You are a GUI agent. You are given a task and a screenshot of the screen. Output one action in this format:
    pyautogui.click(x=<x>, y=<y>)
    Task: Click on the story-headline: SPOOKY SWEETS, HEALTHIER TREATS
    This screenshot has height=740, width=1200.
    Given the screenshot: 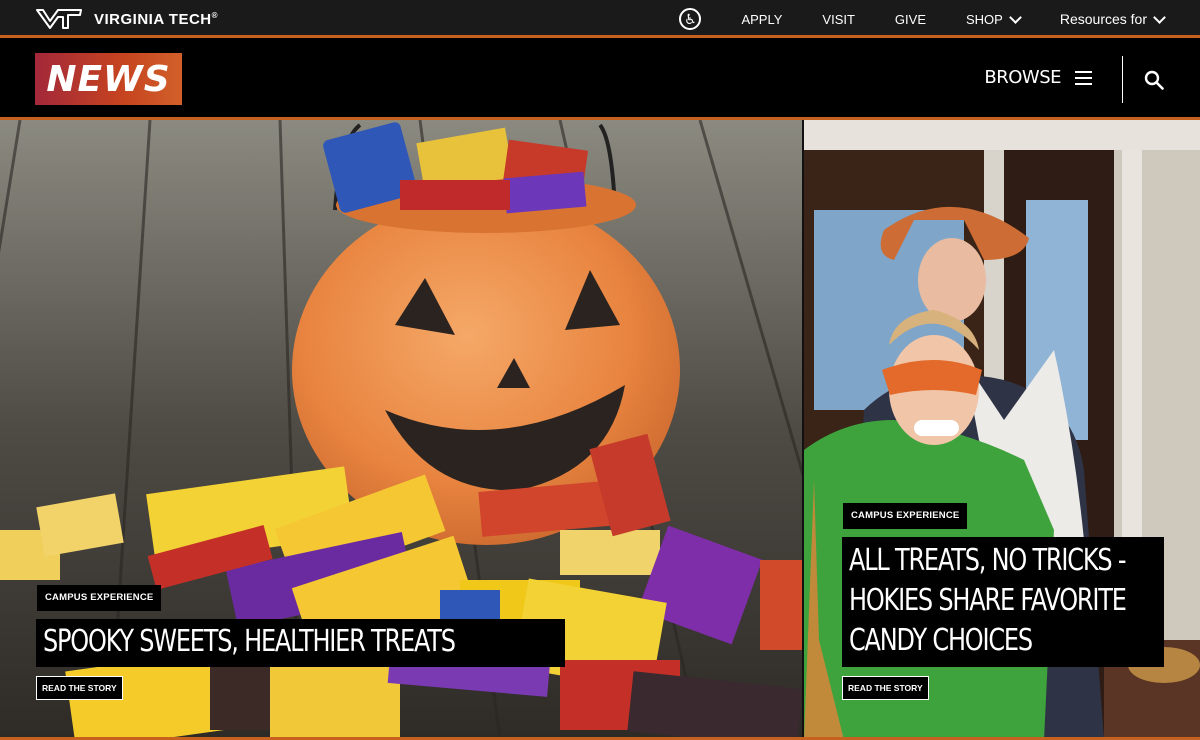 What is the action you would take?
    pyautogui.click(x=300, y=643)
    